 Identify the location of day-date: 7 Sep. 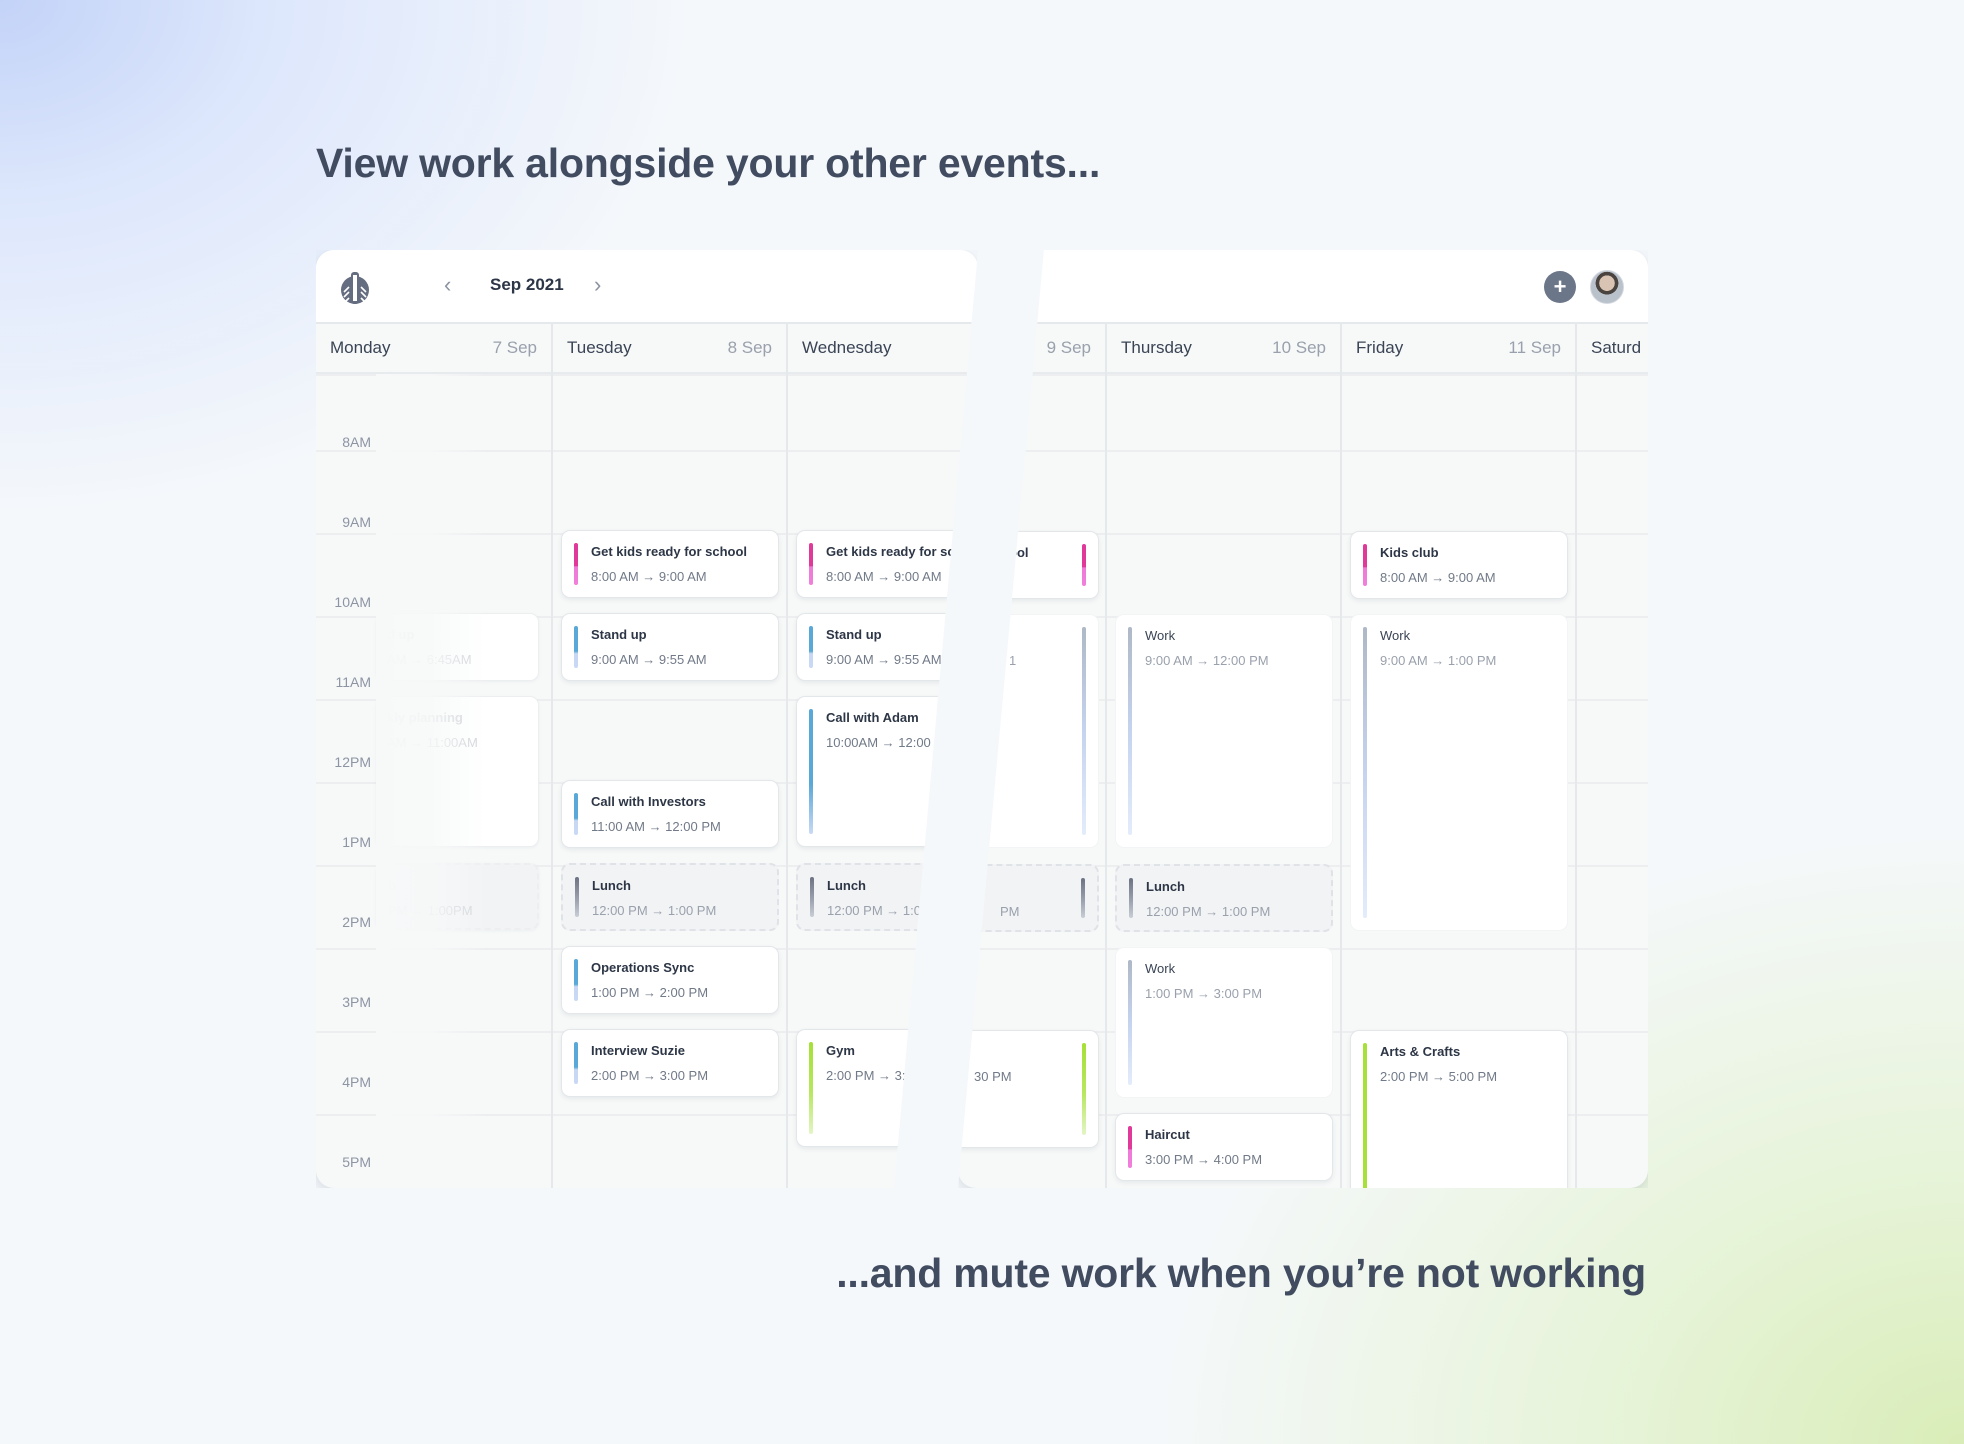
(514, 347).